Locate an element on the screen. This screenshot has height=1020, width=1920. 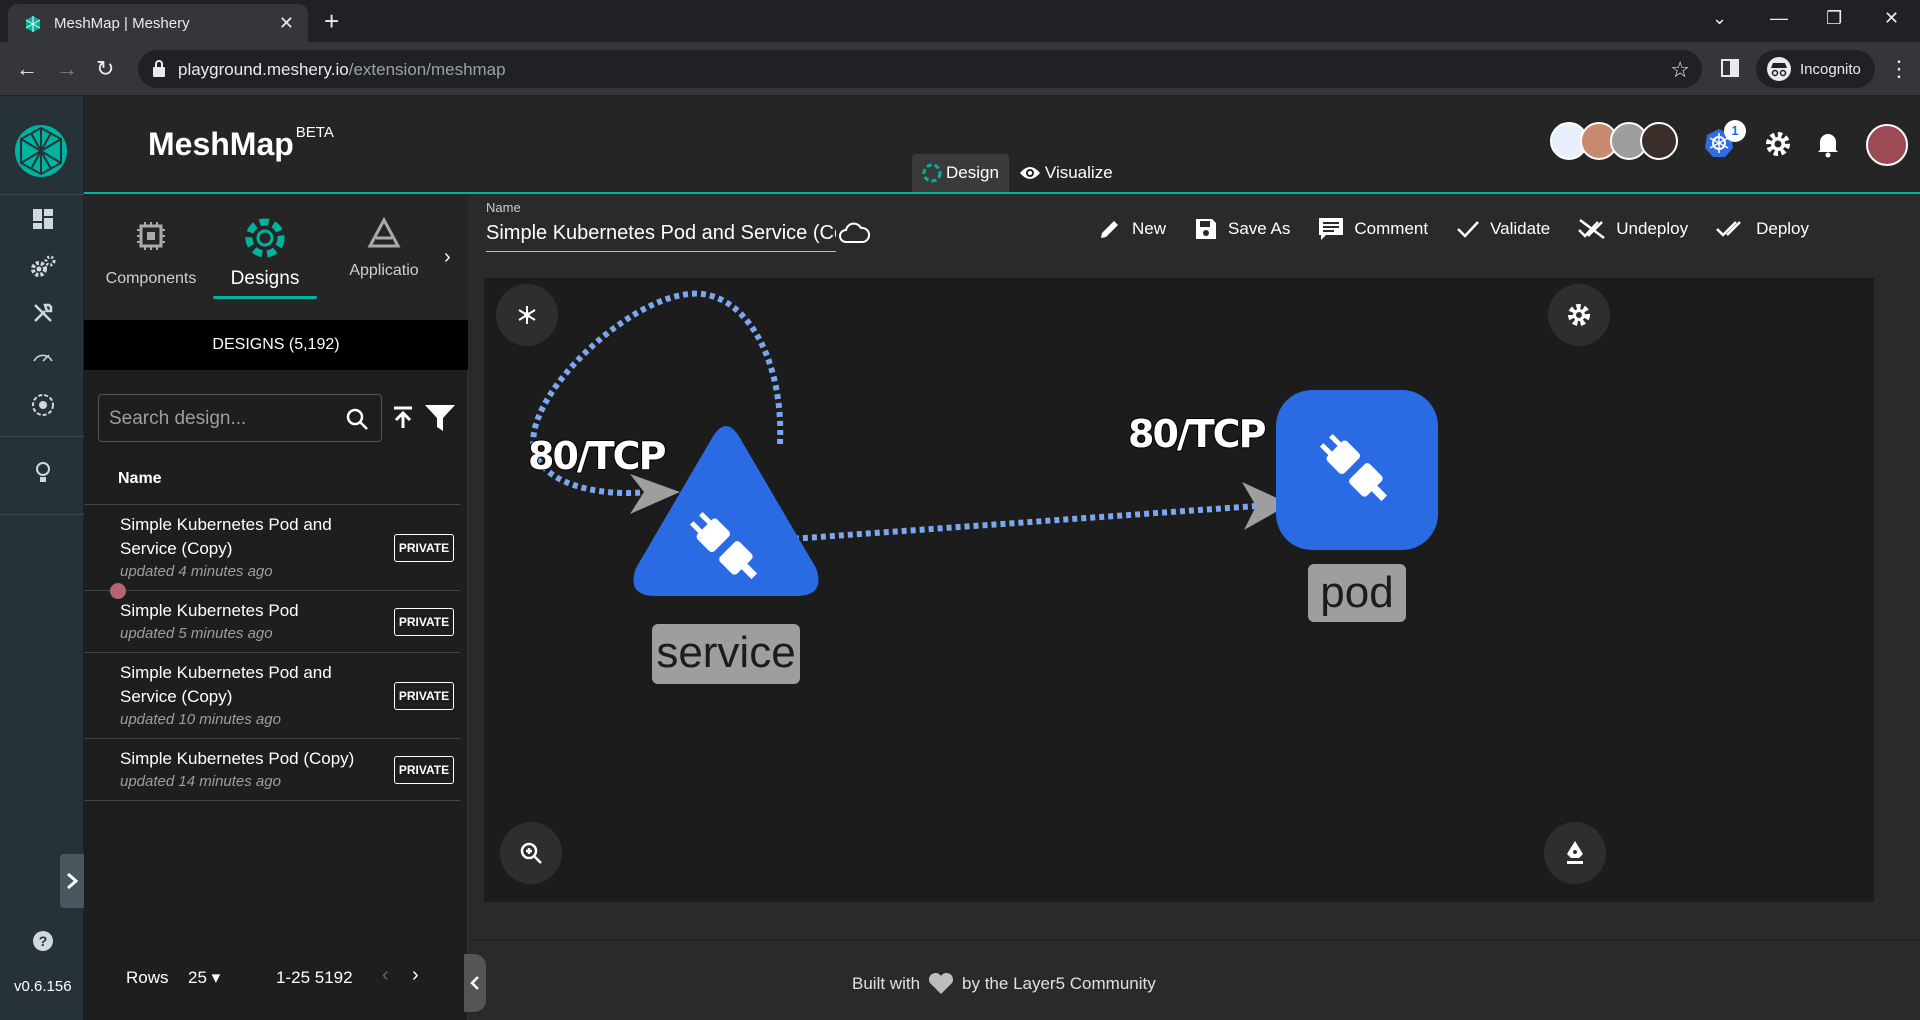
meshery-logo-icon is located at coordinates (41, 151).